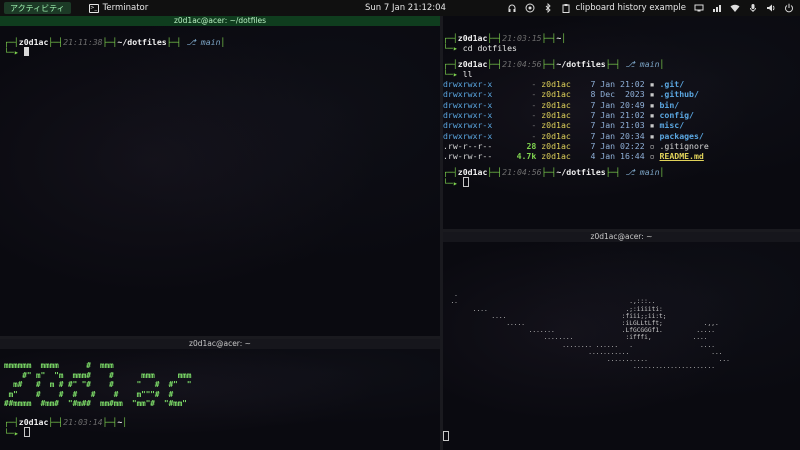 The height and width of the screenshot is (450, 800). Describe the element at coordinates (530, 8) in the screenshot. I see `chrome-icon` at that location.